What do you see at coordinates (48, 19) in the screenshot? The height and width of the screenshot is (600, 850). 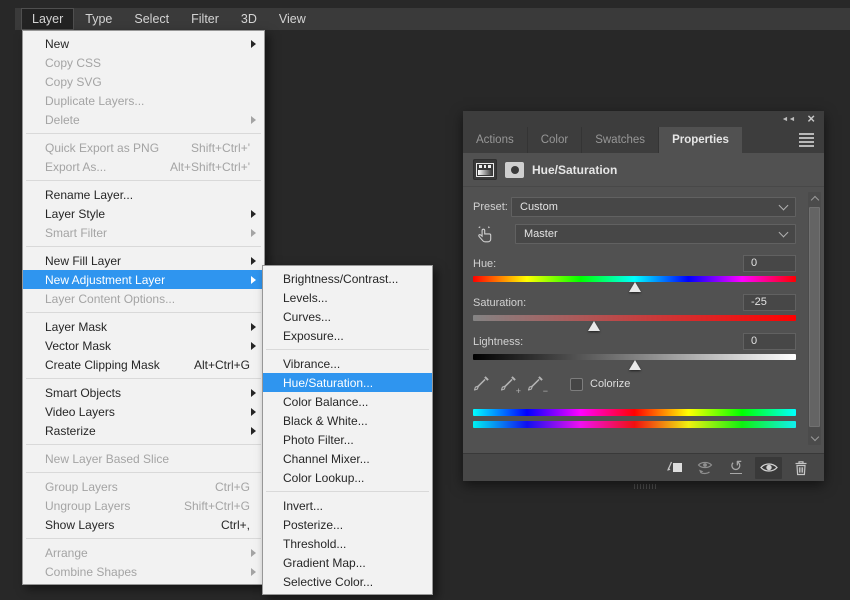 I see `menubar-item-layer: Layer` at bounding box center [48, 19].